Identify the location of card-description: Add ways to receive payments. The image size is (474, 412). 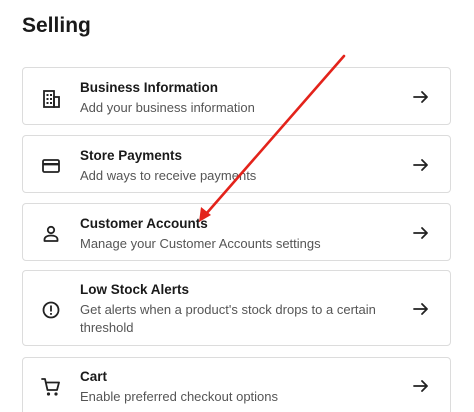
(168, 175).